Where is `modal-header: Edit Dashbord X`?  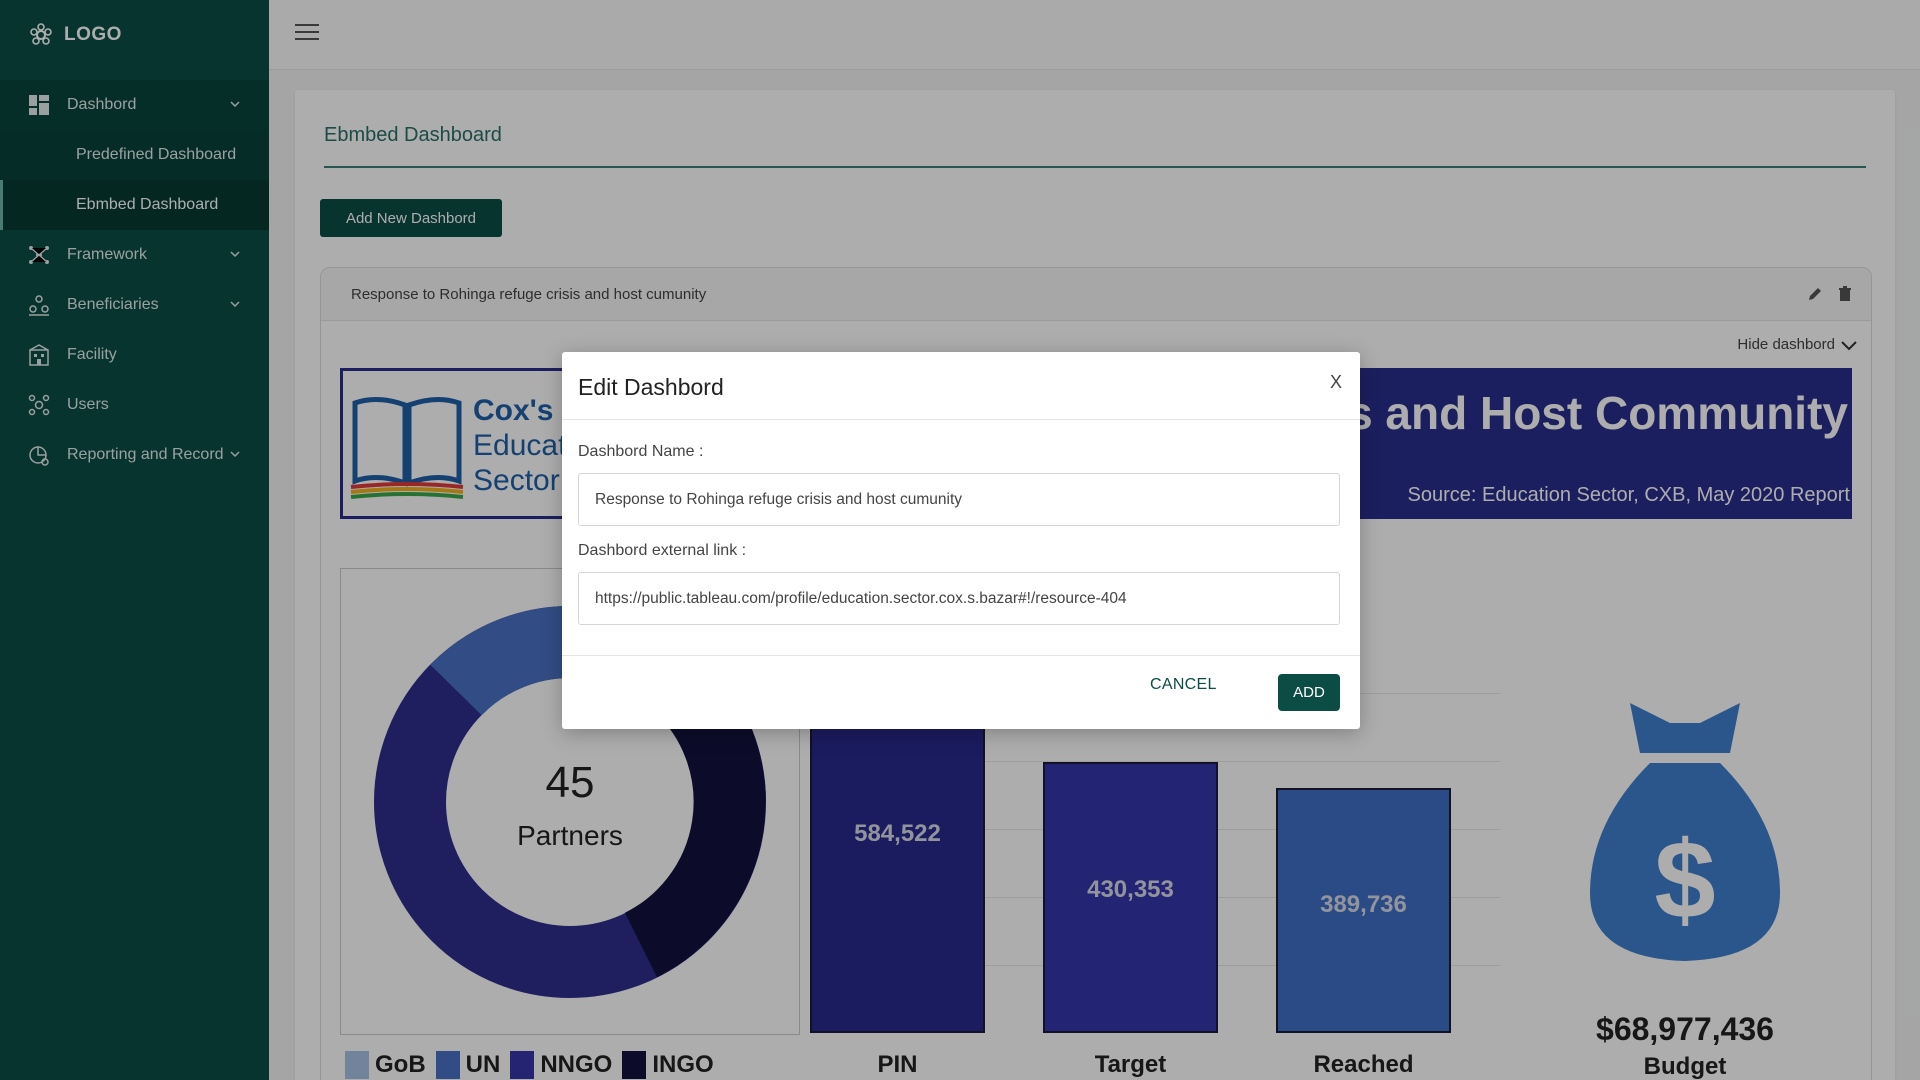
modal-header: Edit Dashbord X is located at coordinates (961, 386).